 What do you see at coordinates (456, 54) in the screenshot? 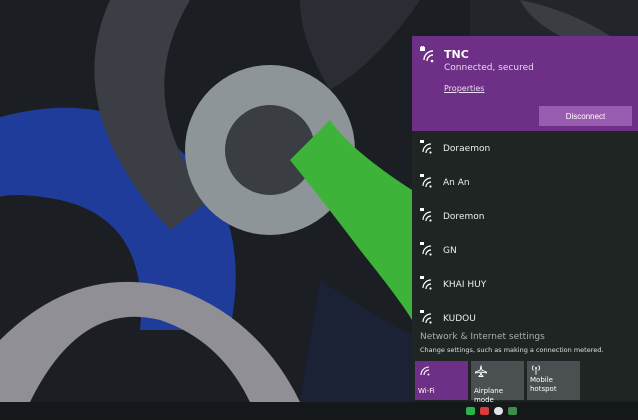
I see `connected-network-name: TNC` at bounding box center [456, 54].